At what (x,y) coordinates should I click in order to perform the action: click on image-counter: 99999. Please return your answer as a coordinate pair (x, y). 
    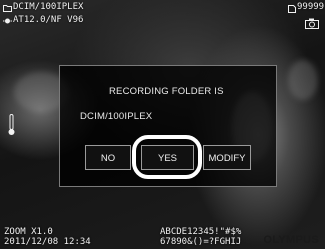
    Looking at the image, I should click on (311, 7).